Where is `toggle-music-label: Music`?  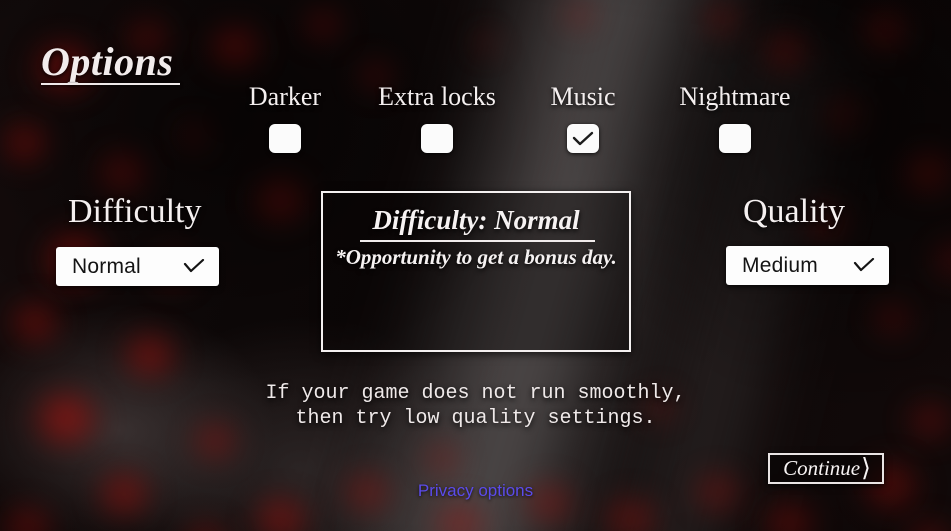
toggle-music-label: Music is located at coordinates (583, 96).